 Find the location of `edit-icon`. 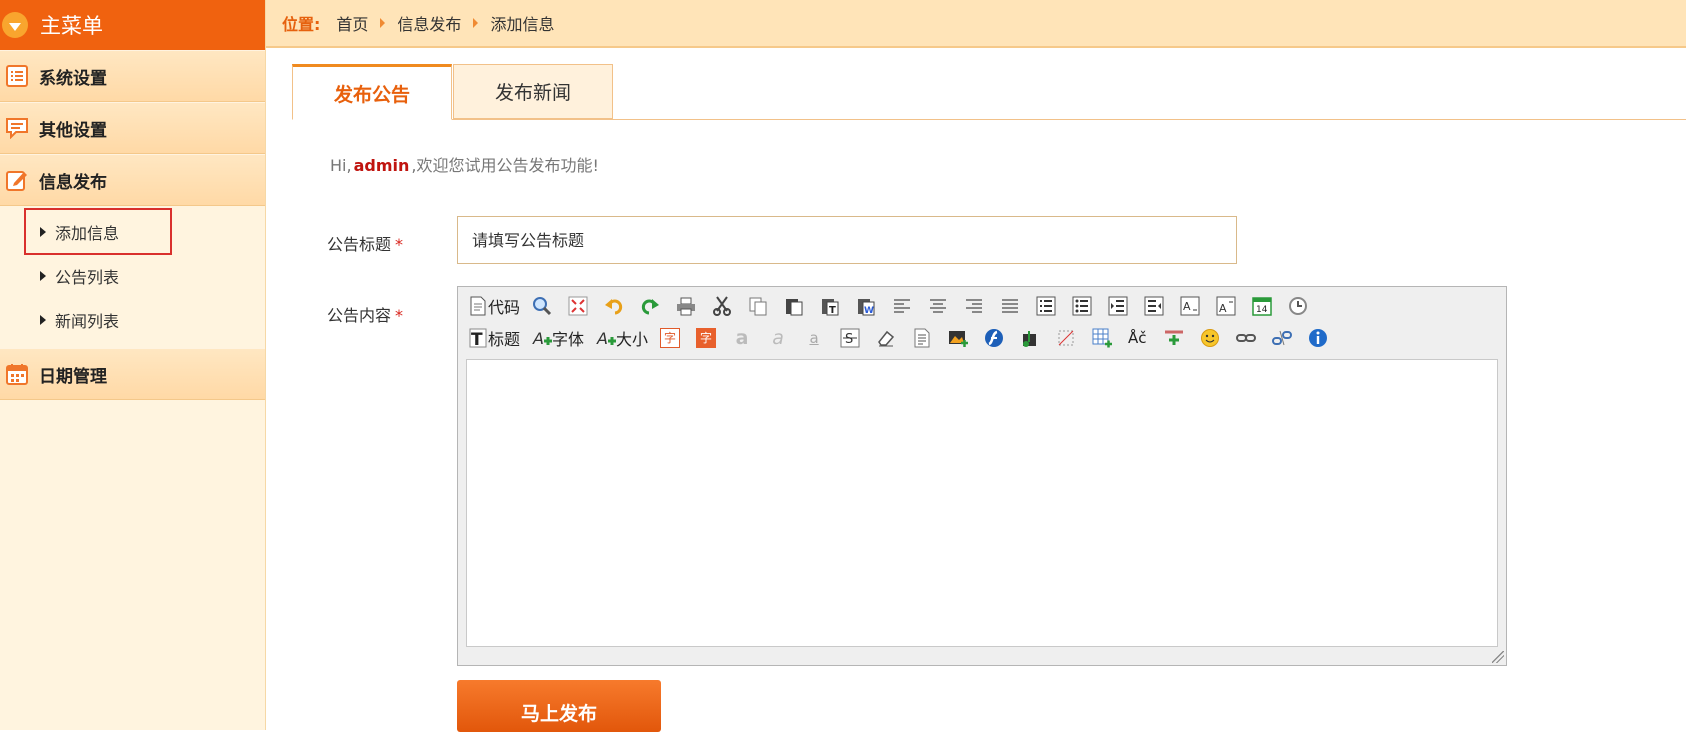

edit-icon is located at coordinates (16, 180).